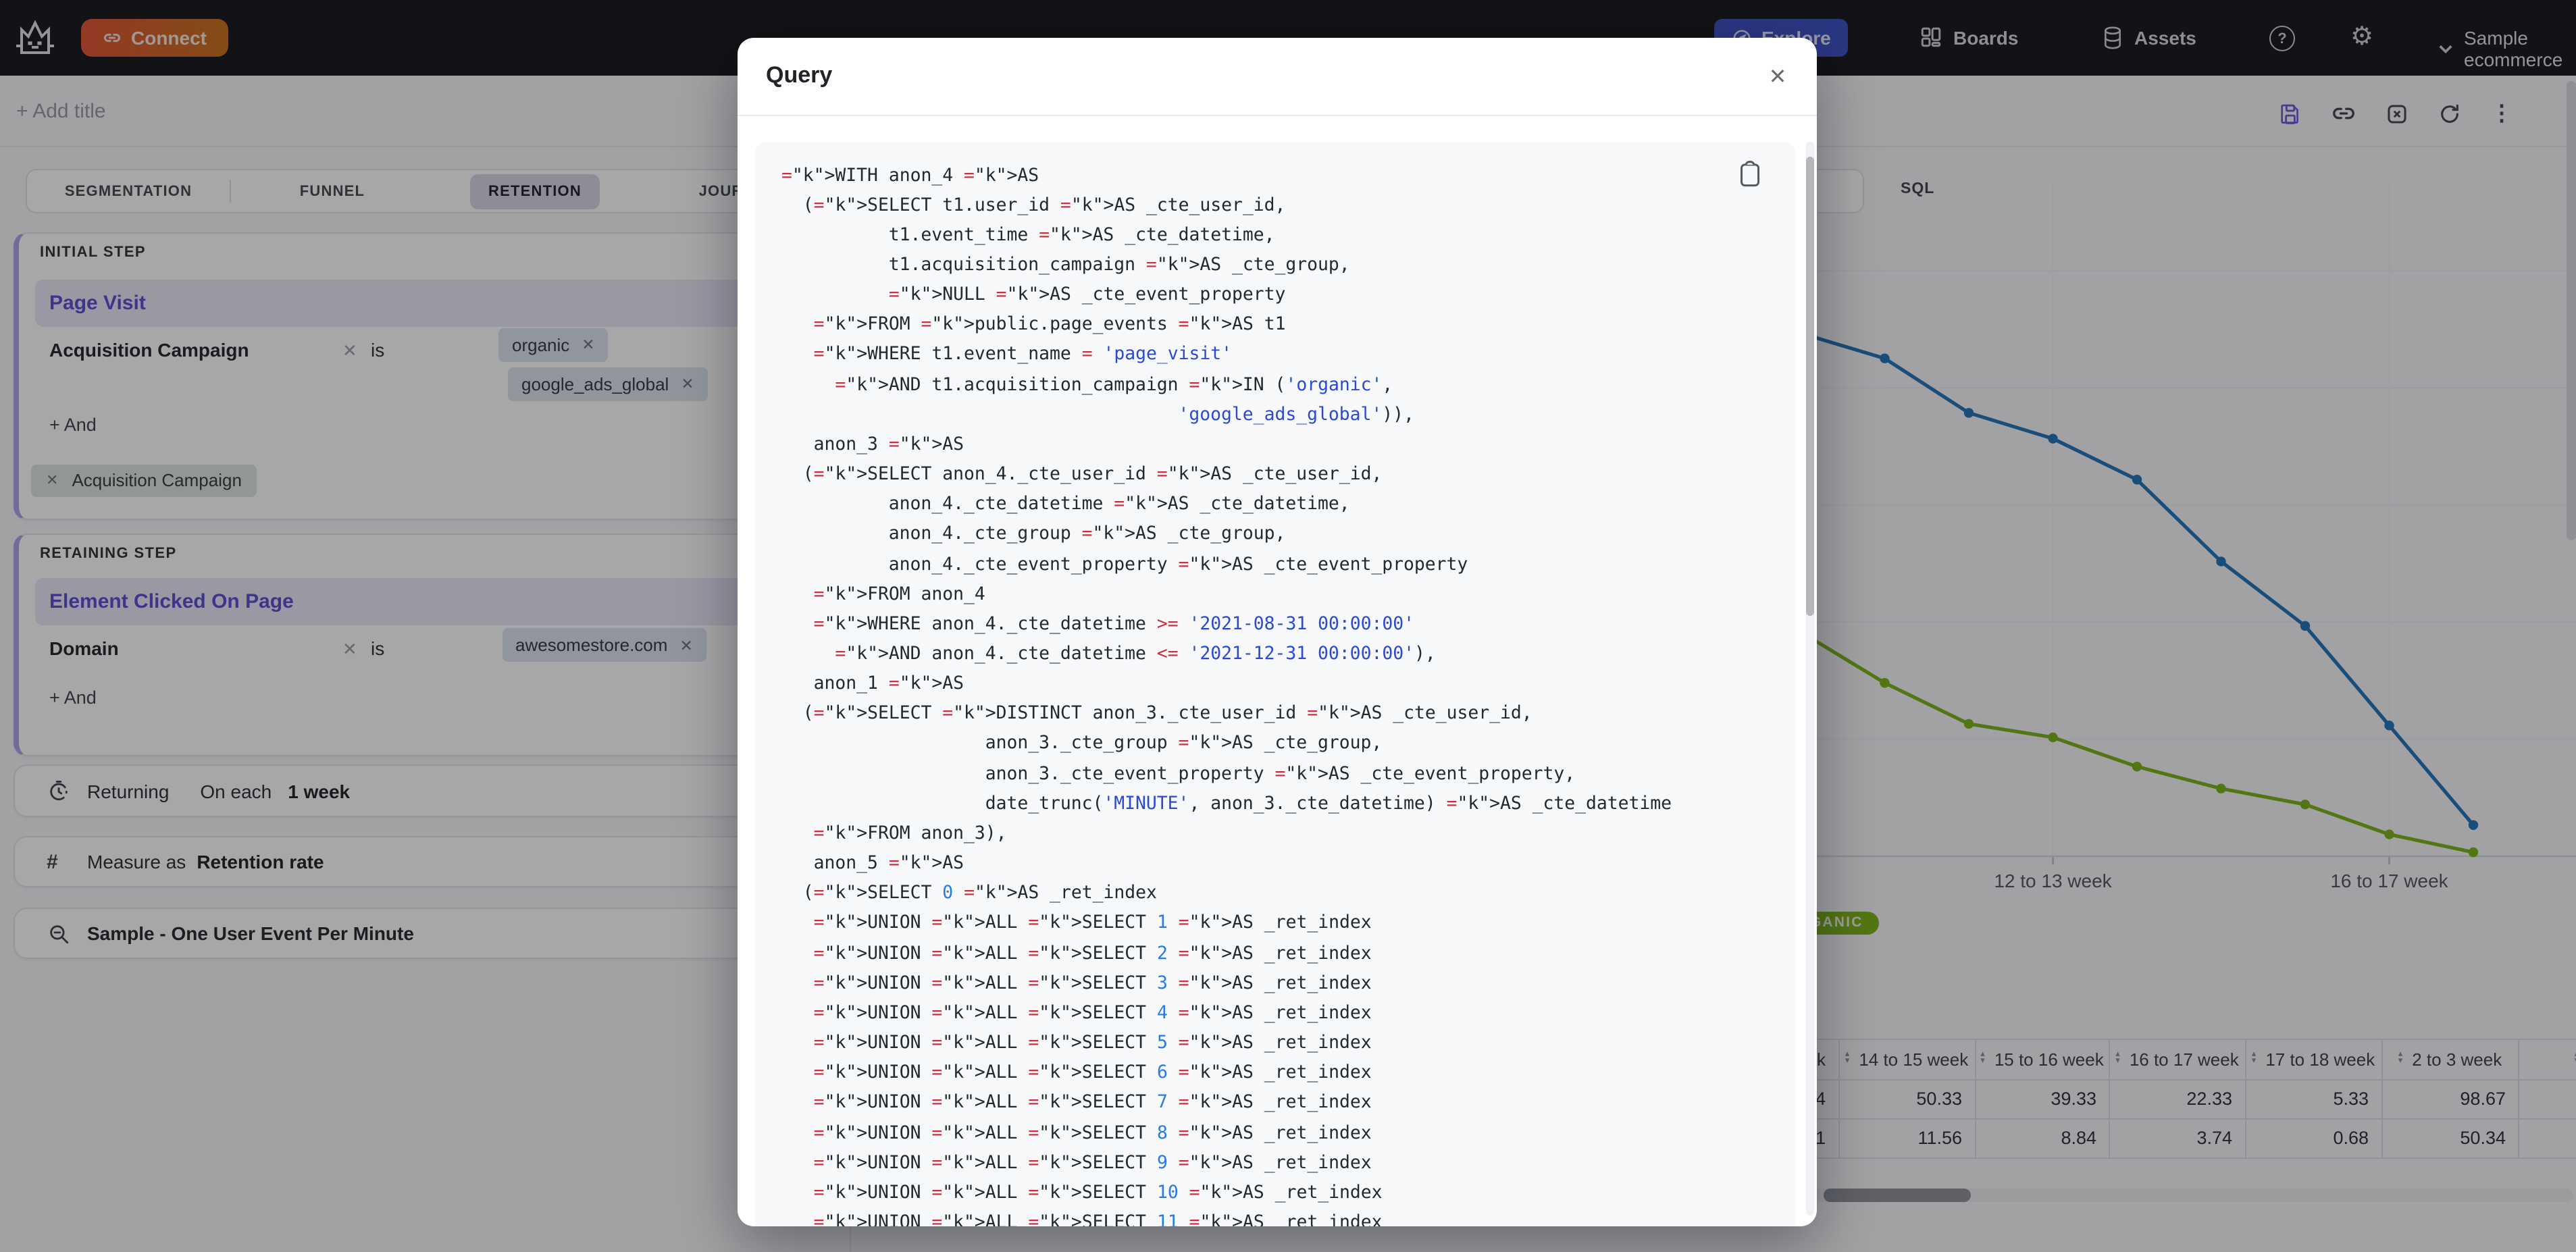 The image size is (2576, 1252). Describe the element at coordinates (1777, 77) in the screenshot. I see `close-icon: ✕` at that location.